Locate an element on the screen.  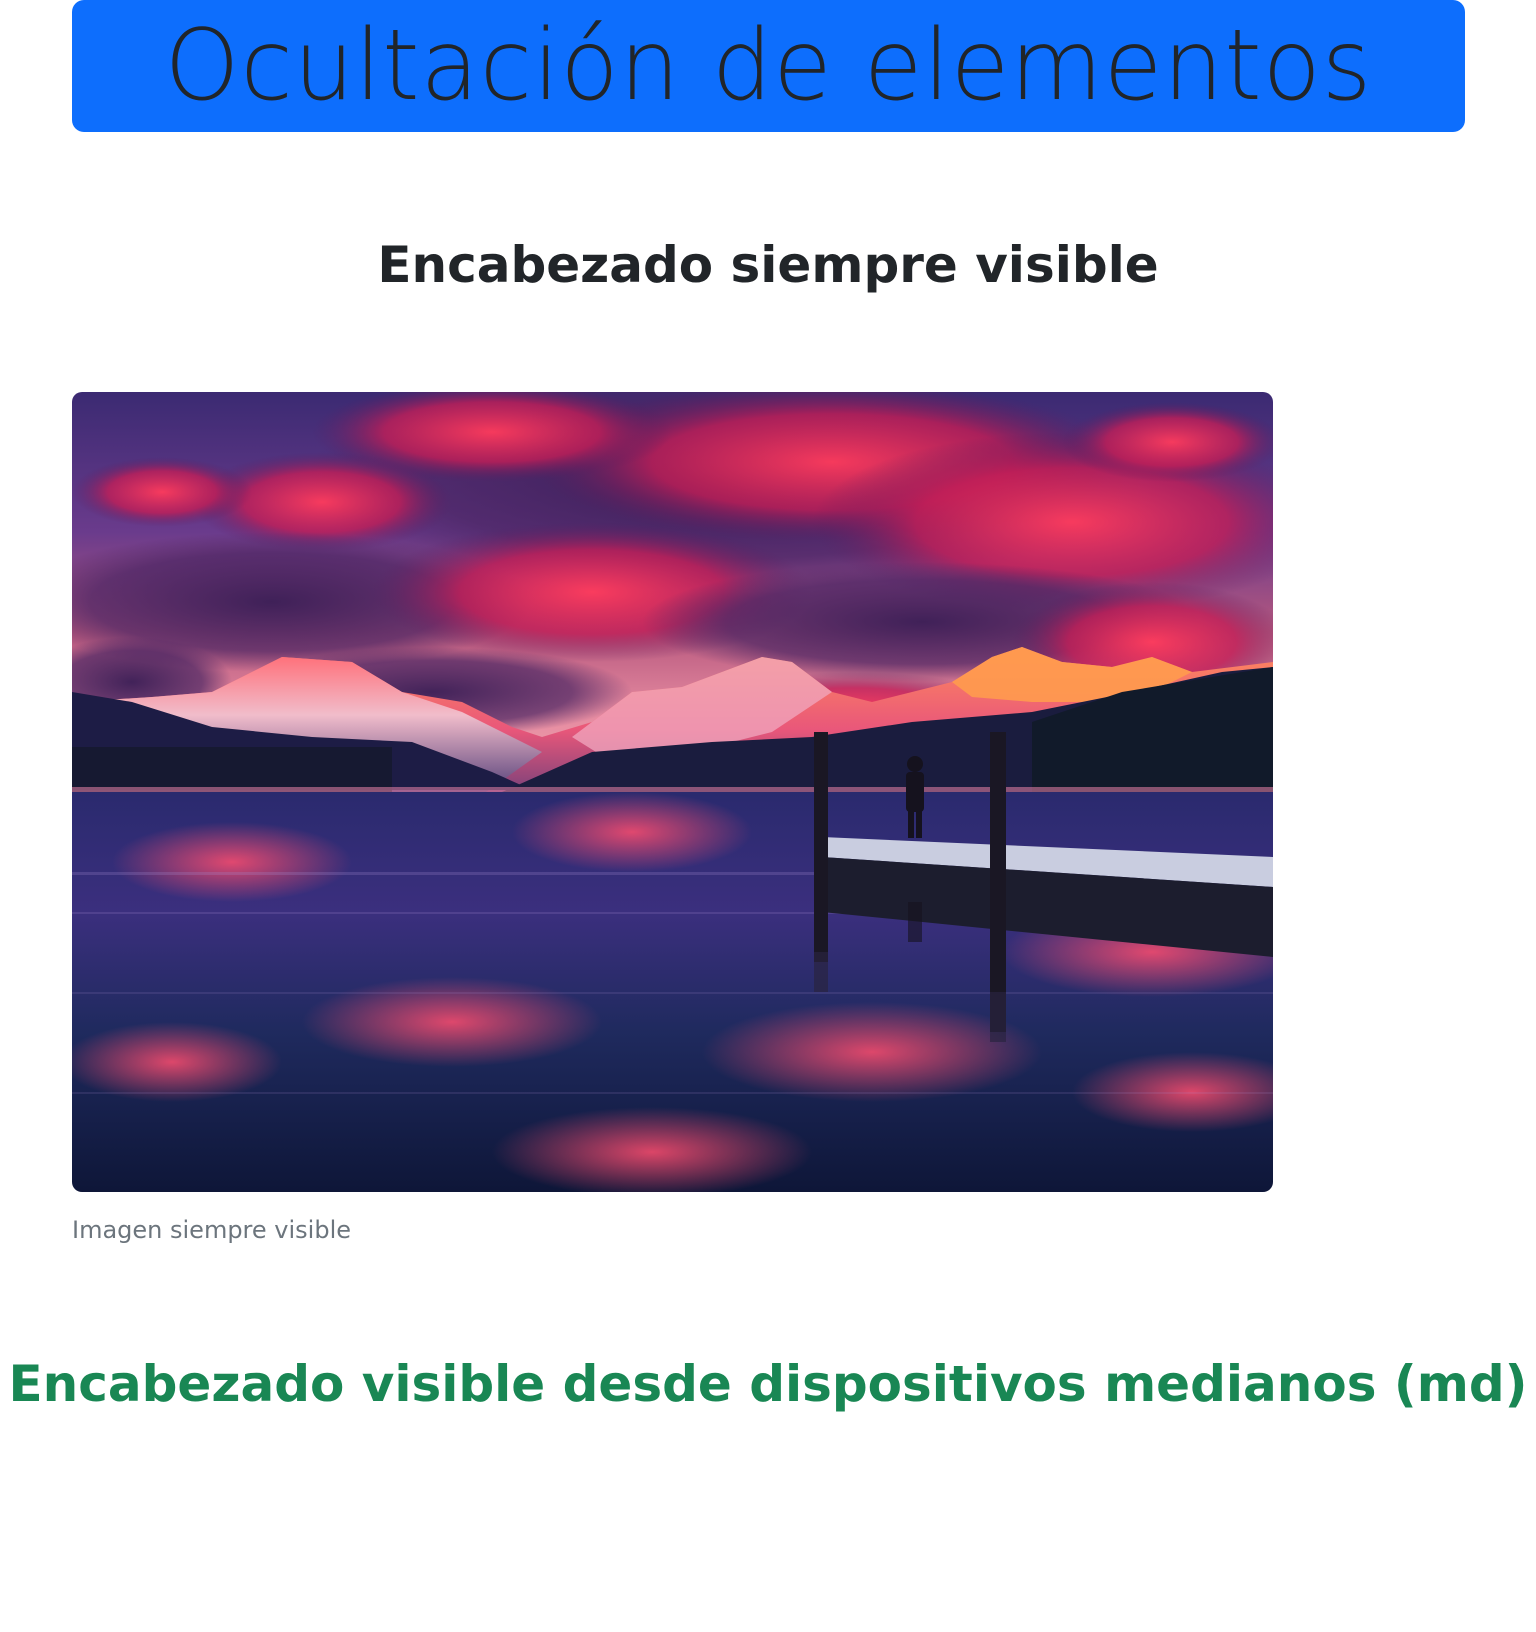
page-title: Ocultación de elementos is located at coordinates (768, 66).